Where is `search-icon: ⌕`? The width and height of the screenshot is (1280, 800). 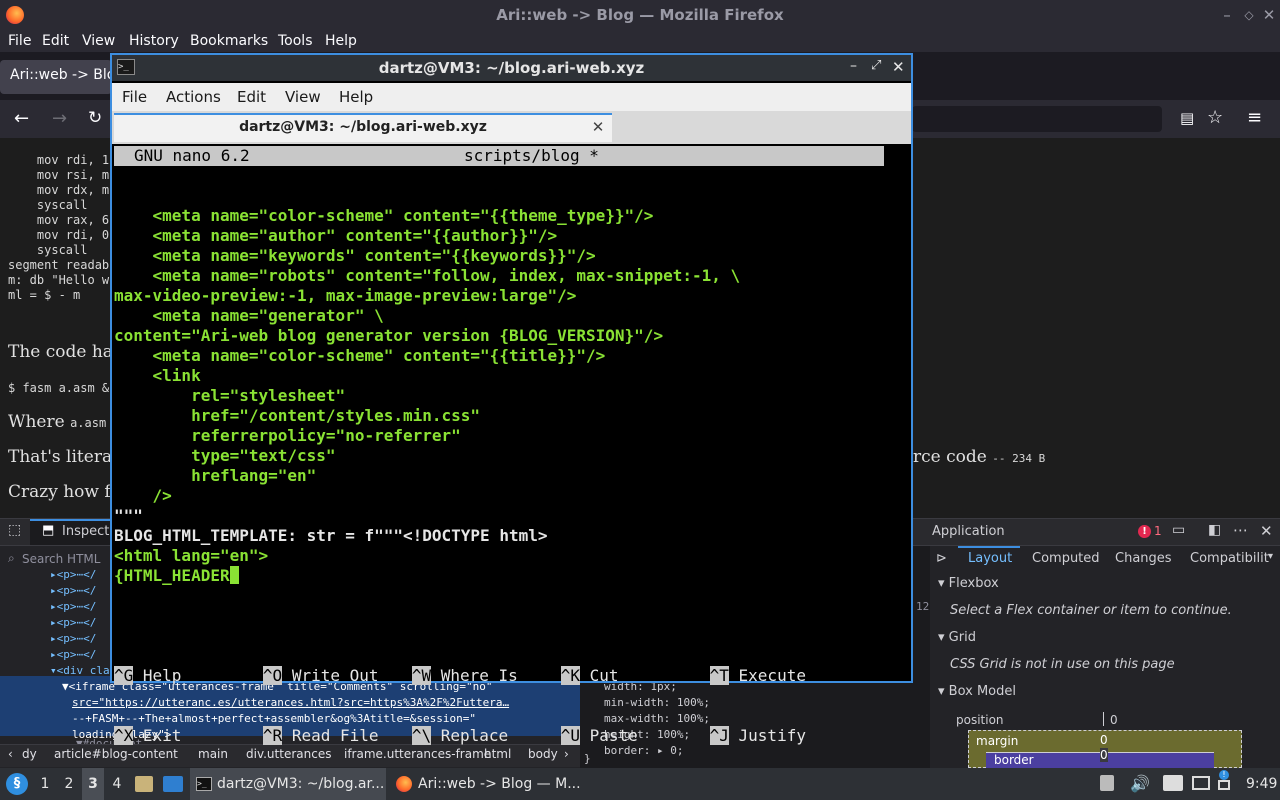 search-icon: ⌕ is located at coordinates (11, 558).